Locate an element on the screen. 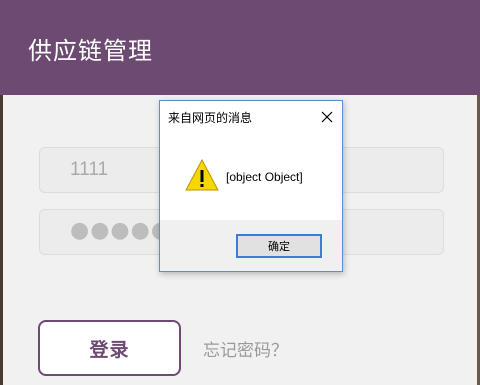  login-button-label: 登录 is located at coordinates (109, 349).